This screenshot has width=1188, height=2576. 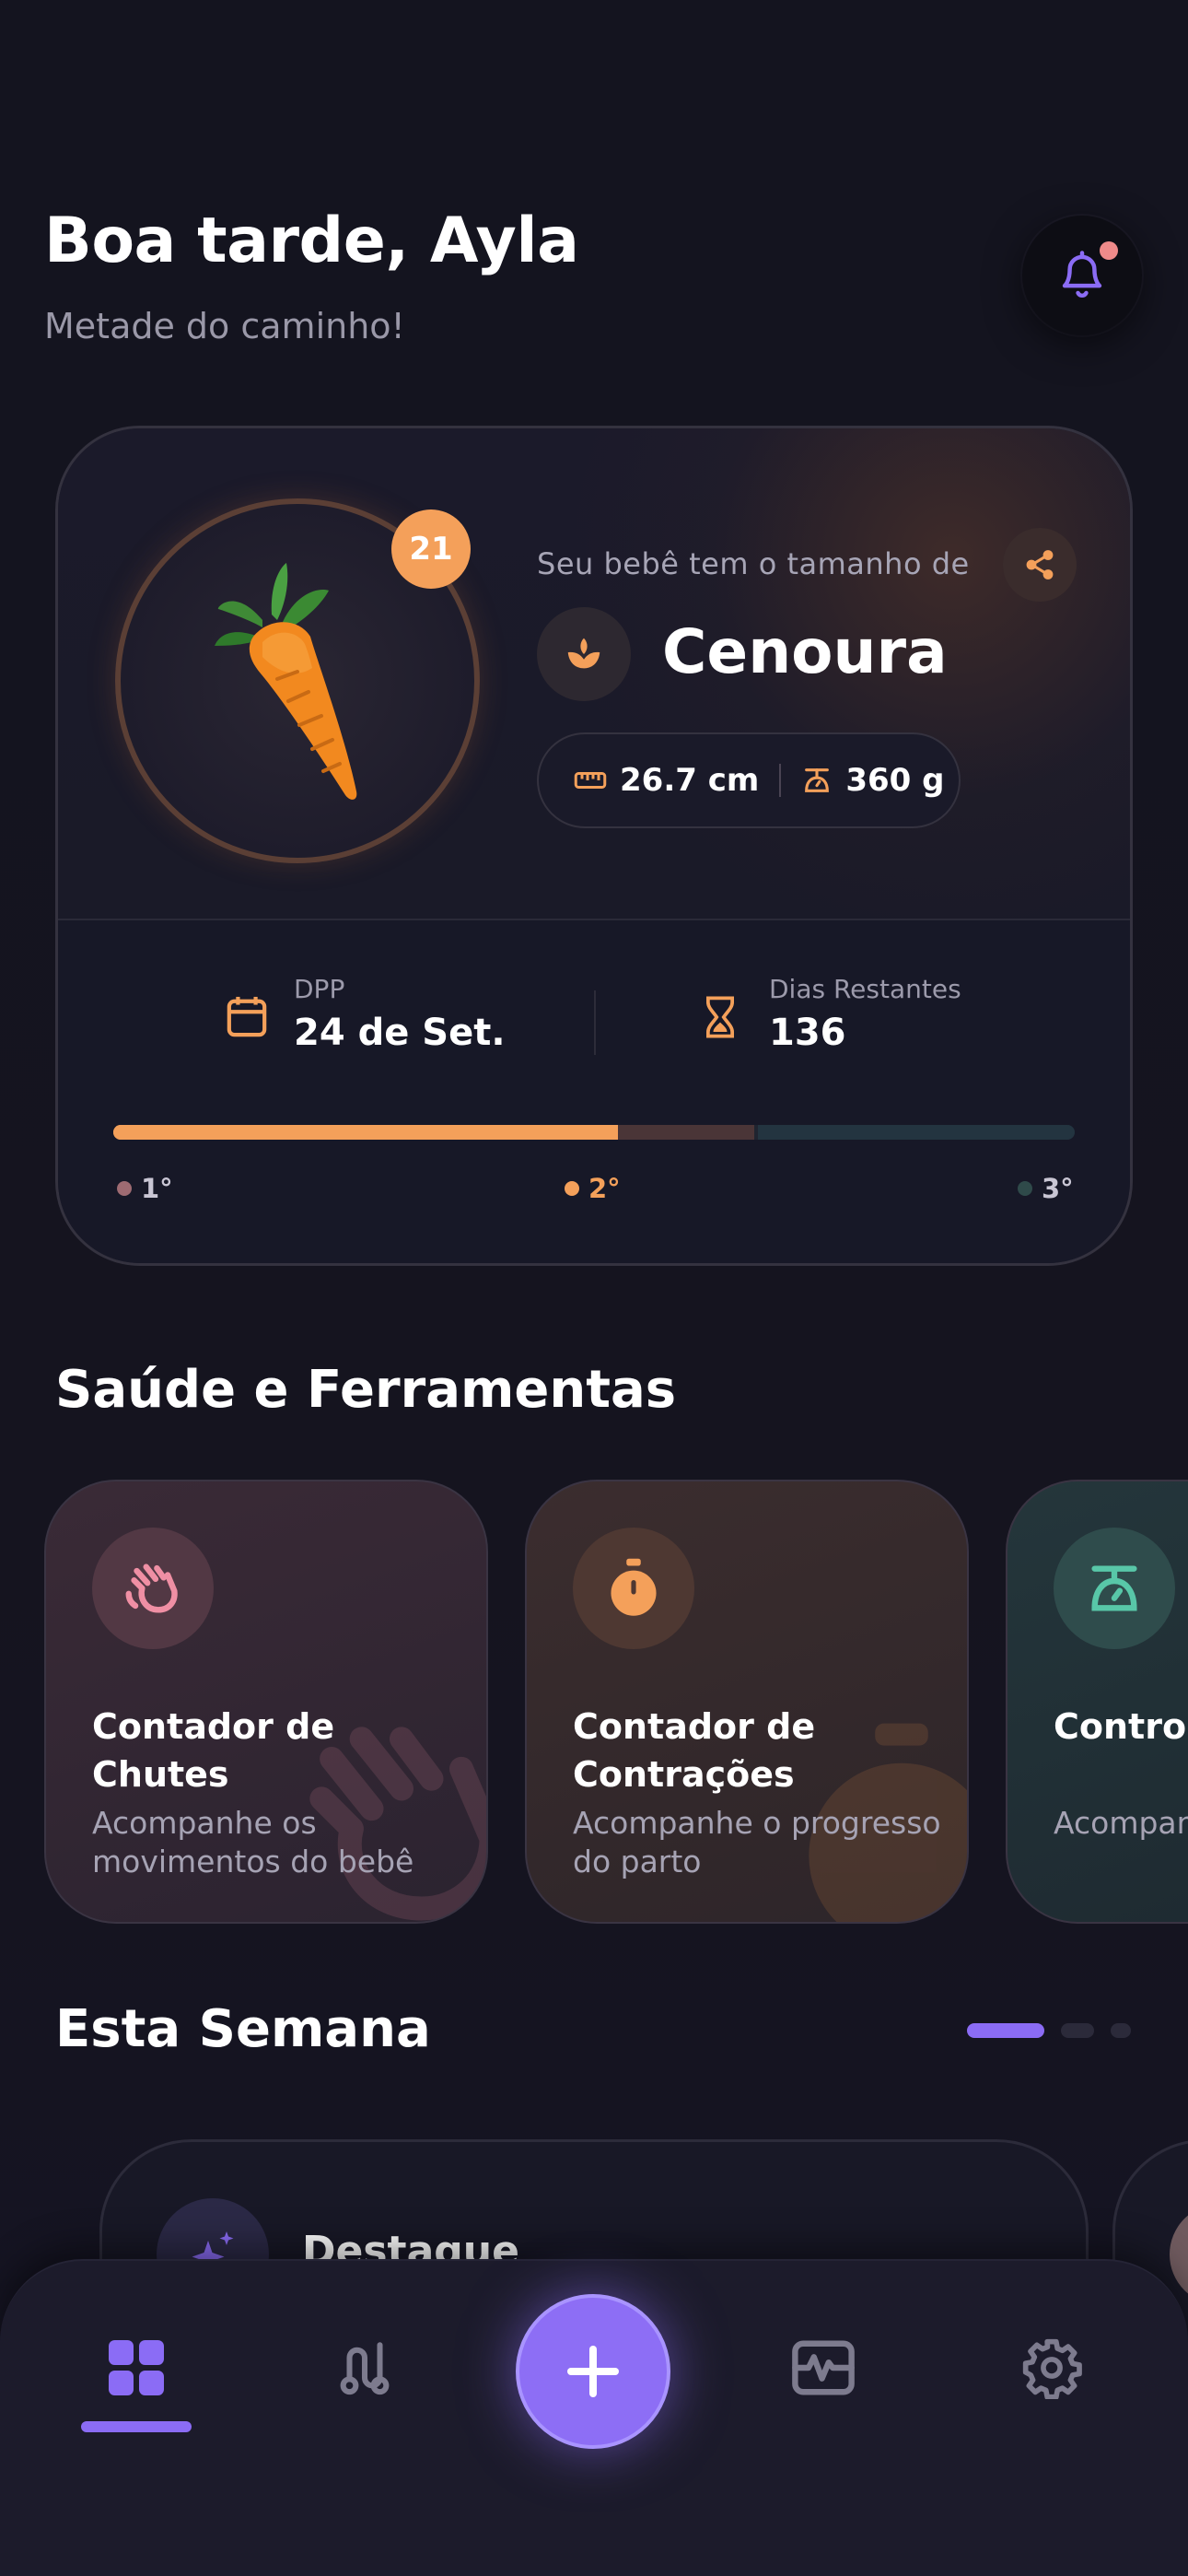 I want to click on dashboard-icon, so click(x=136, y=2367).